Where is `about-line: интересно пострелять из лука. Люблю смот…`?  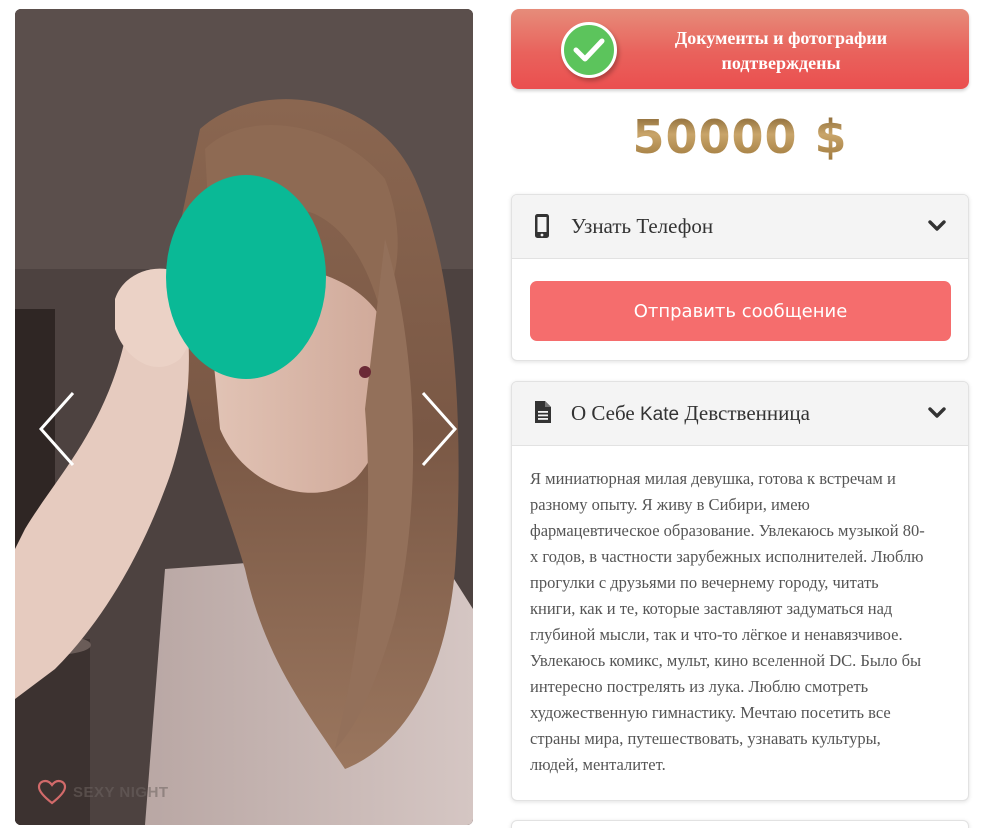
about-line: интересно пострелять из лука. Люблю смот… is located at coordinates (699, 686).